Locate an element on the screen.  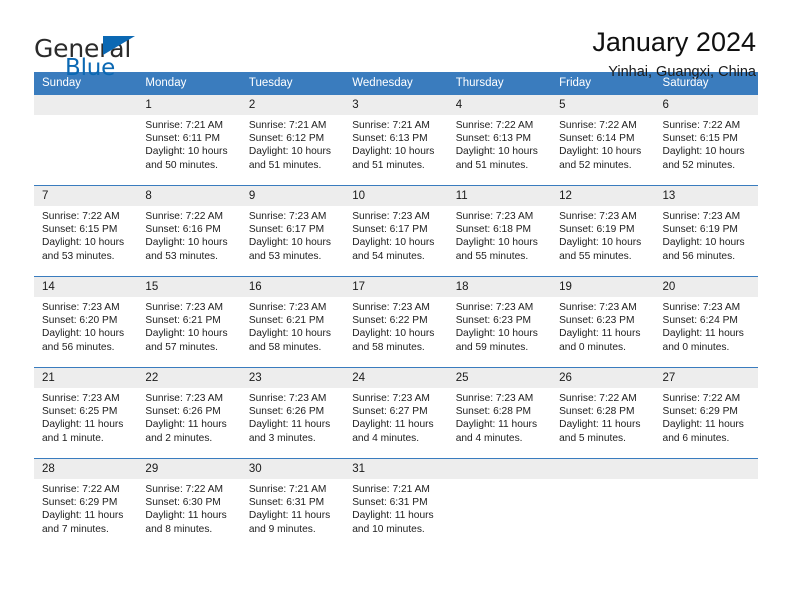
sunset-time: Sunset: 6:31 PM is located at coordinates (390, 503).